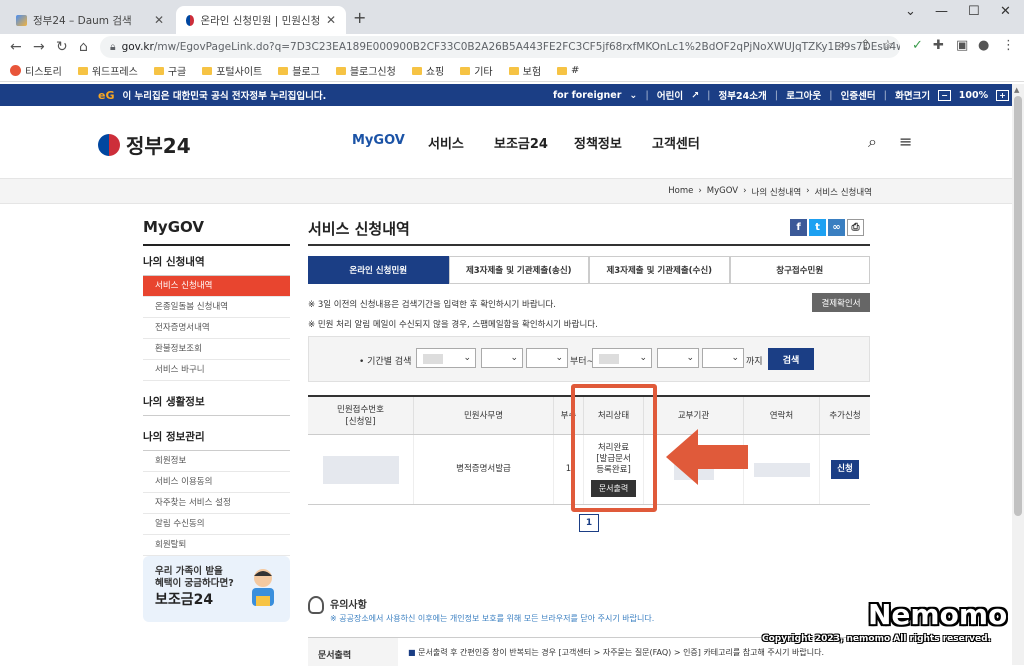 The image size is (1024, 666). What do you see at coordinates (216, 261) in the screenshot?
I see `sidebar-section-applications: 나의 신청내역` at bounding box center [216, 261].